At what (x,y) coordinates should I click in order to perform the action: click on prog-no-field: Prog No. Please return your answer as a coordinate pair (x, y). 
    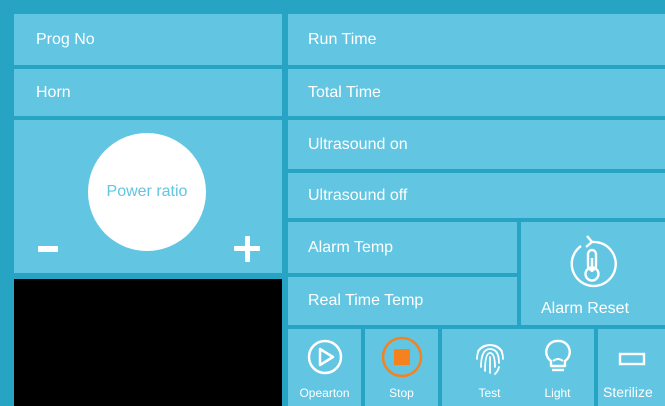
    Looking at the image, I should click on (148, 39).